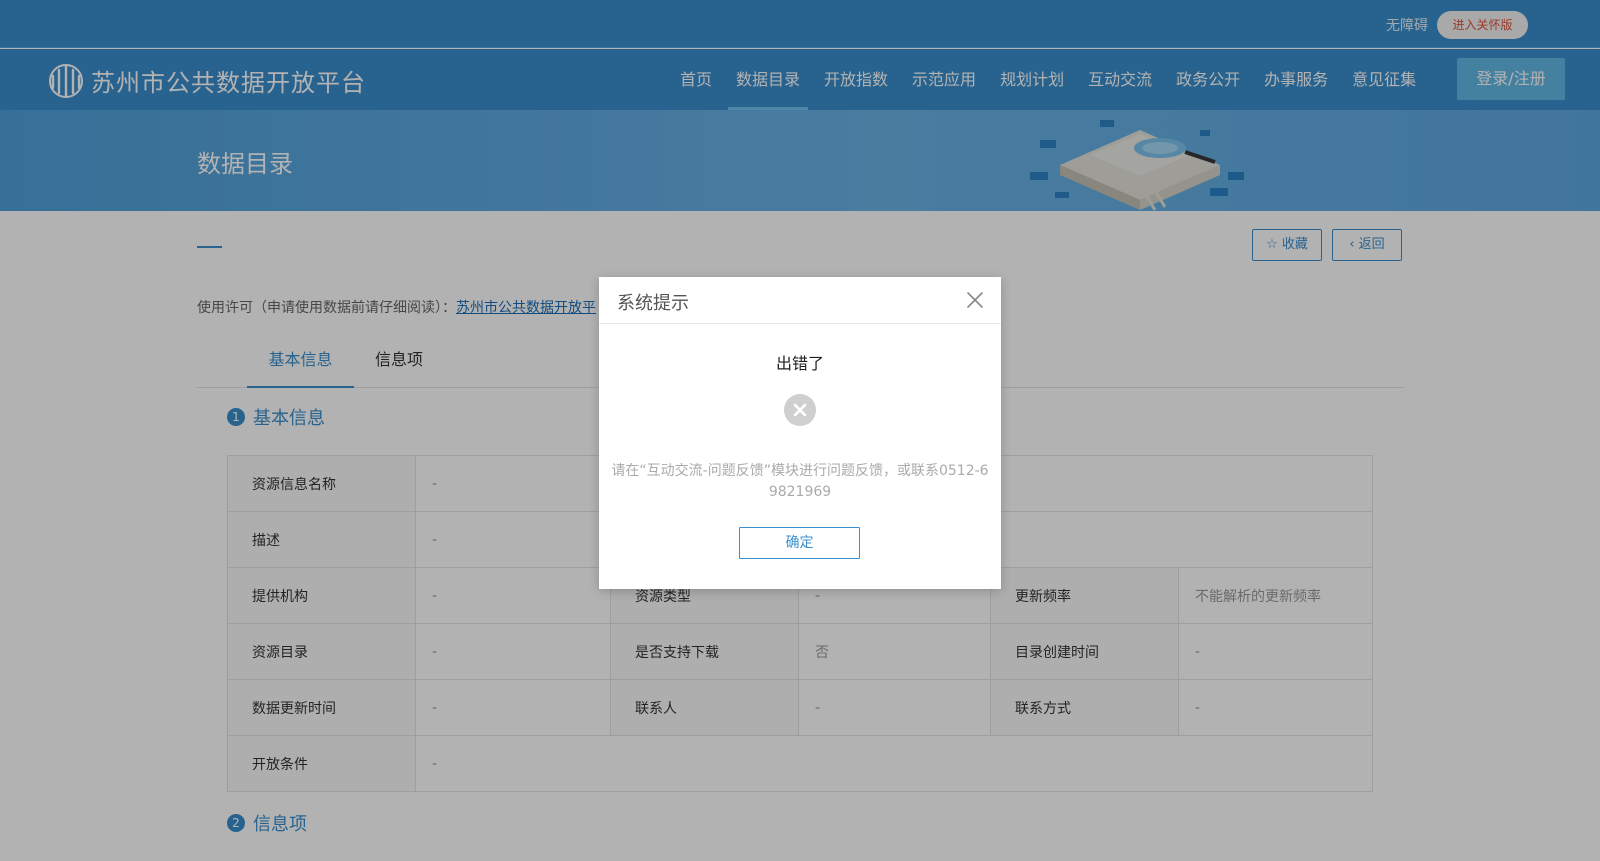  I want to click on confirm-button: 确定, so click(799, 543).